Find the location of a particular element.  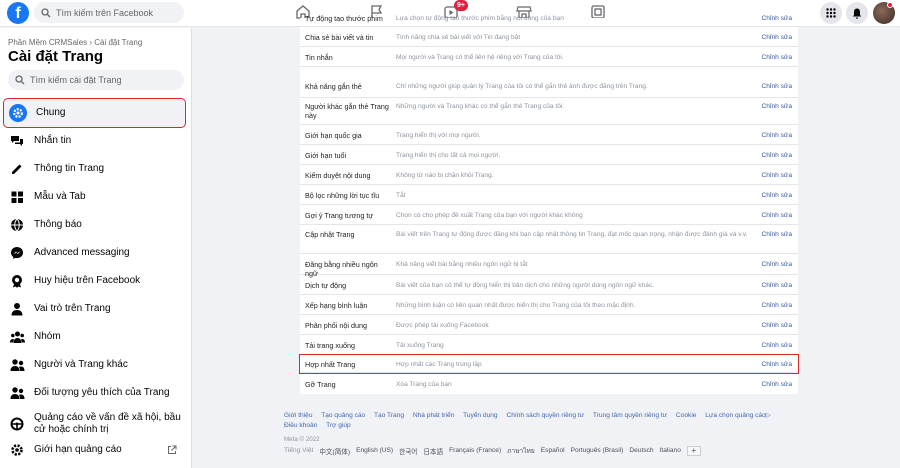

footer-link: Cookie is located at coordinates (686, 415).